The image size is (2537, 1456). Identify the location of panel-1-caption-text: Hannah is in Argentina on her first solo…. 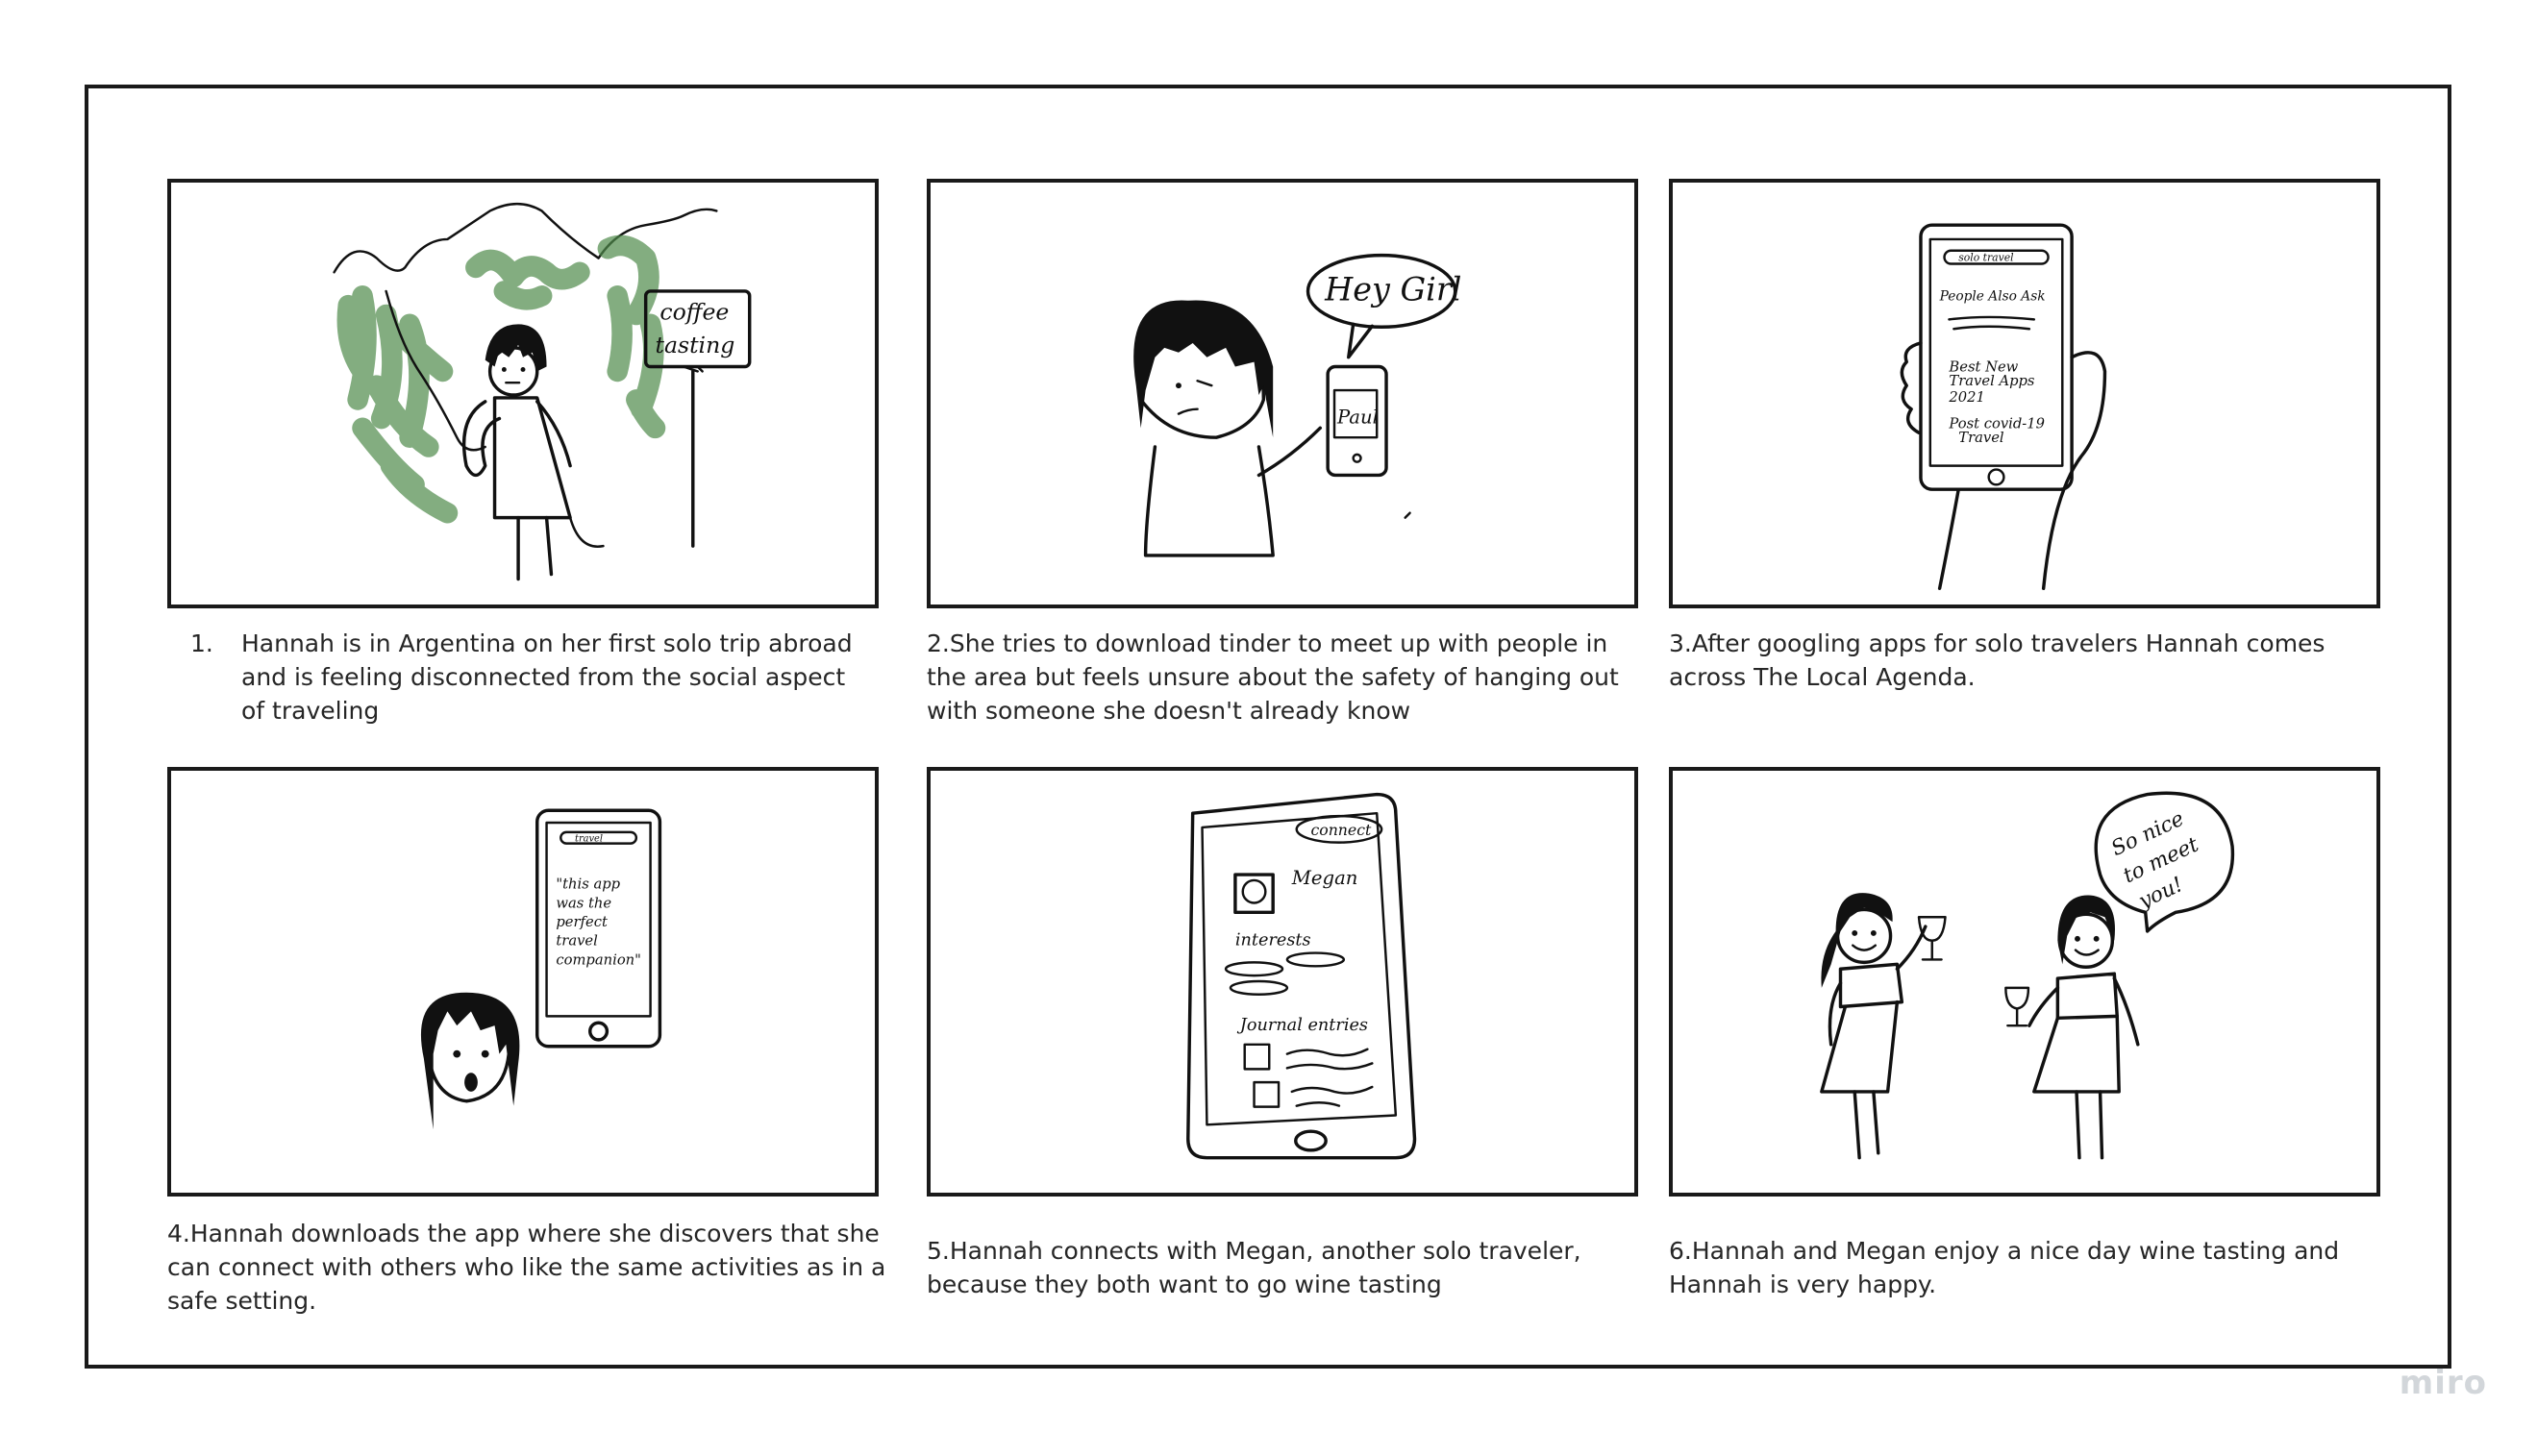
(547, 677).